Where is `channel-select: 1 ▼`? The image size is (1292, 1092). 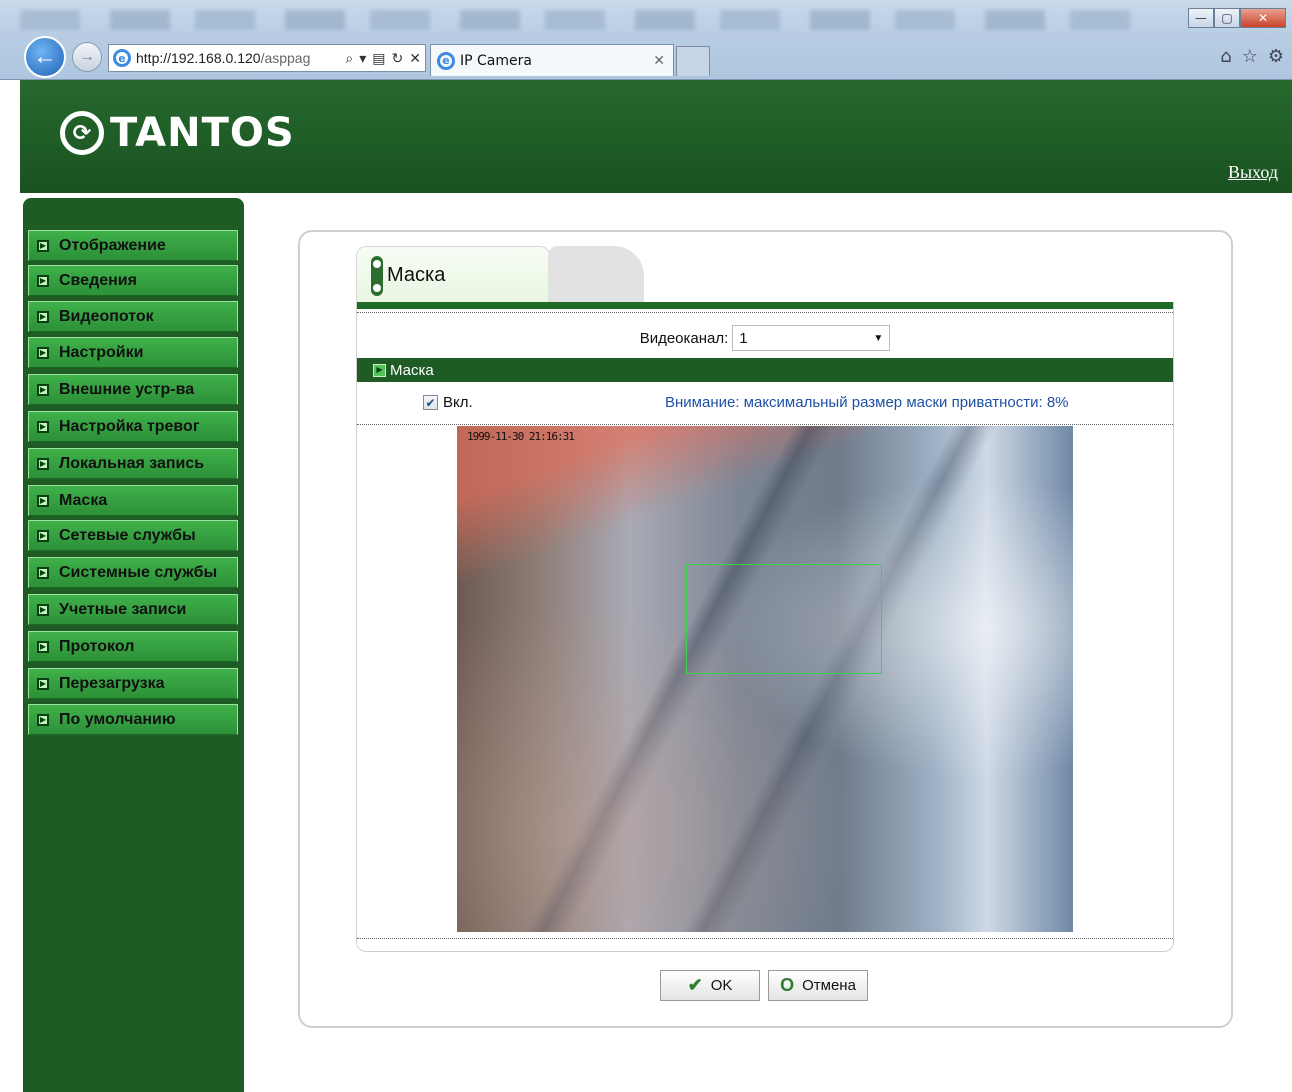 channel-select: 1 ▼ is located at coordinates (811, 338).